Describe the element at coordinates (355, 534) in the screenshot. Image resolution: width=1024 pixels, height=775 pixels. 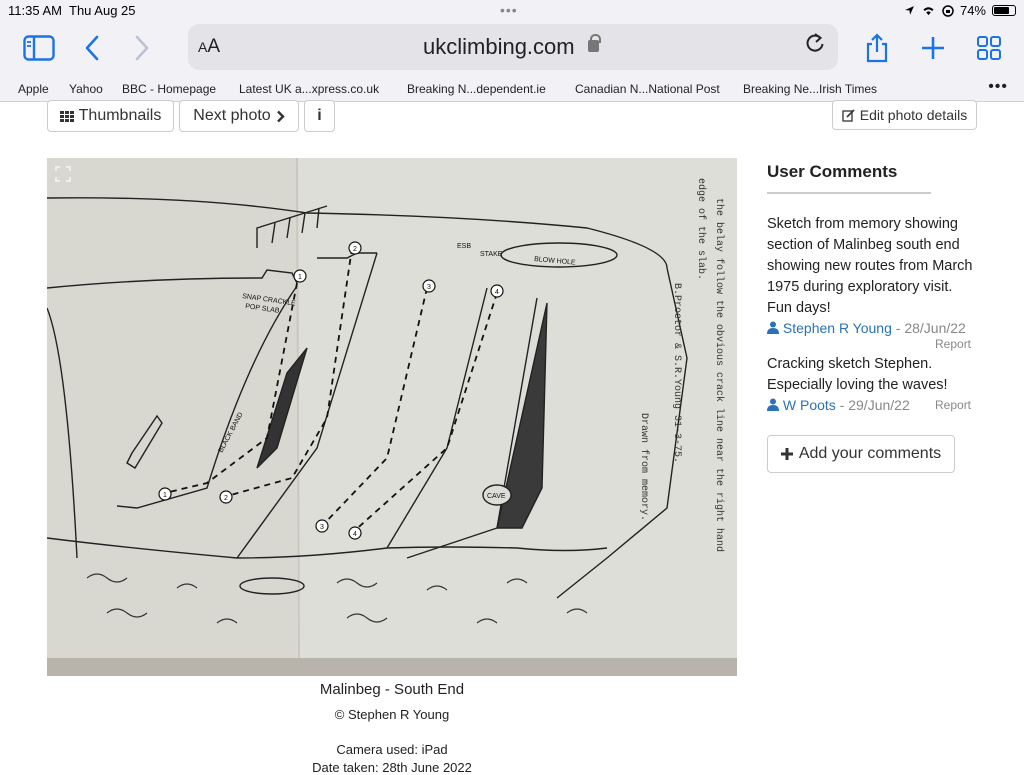
I see `route-start-4: 4` at that location.